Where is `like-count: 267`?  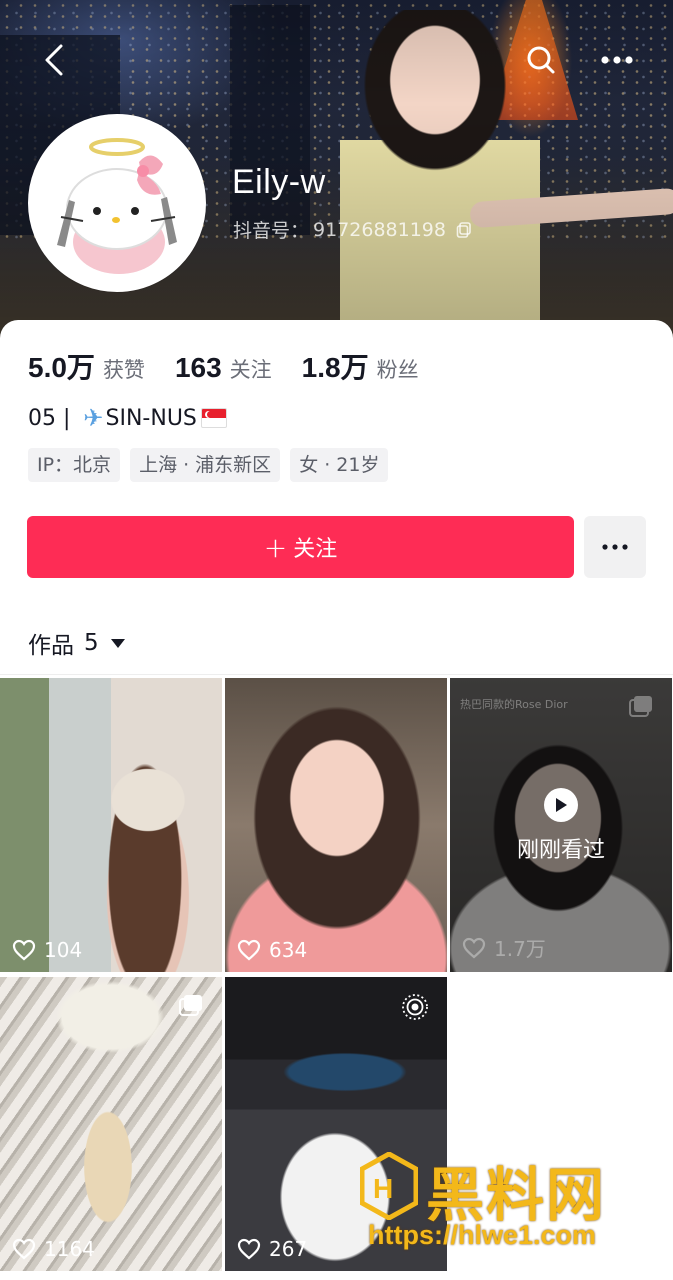
like-count: 267 is located at coordinates (272, 1249).